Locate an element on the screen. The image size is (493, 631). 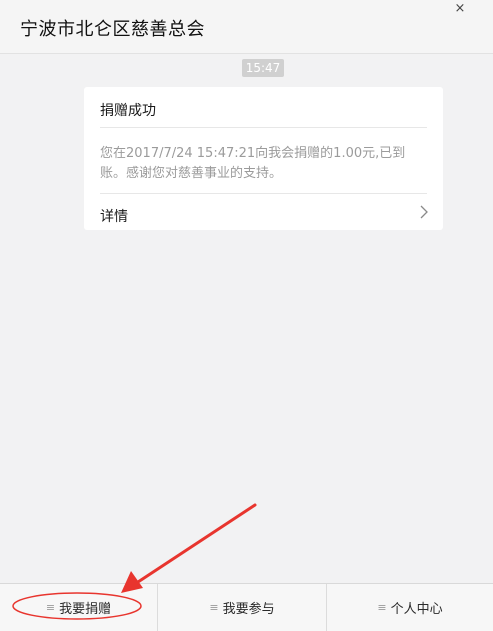
card-title: 捐赠成功 is located at coordinates (128, 111).